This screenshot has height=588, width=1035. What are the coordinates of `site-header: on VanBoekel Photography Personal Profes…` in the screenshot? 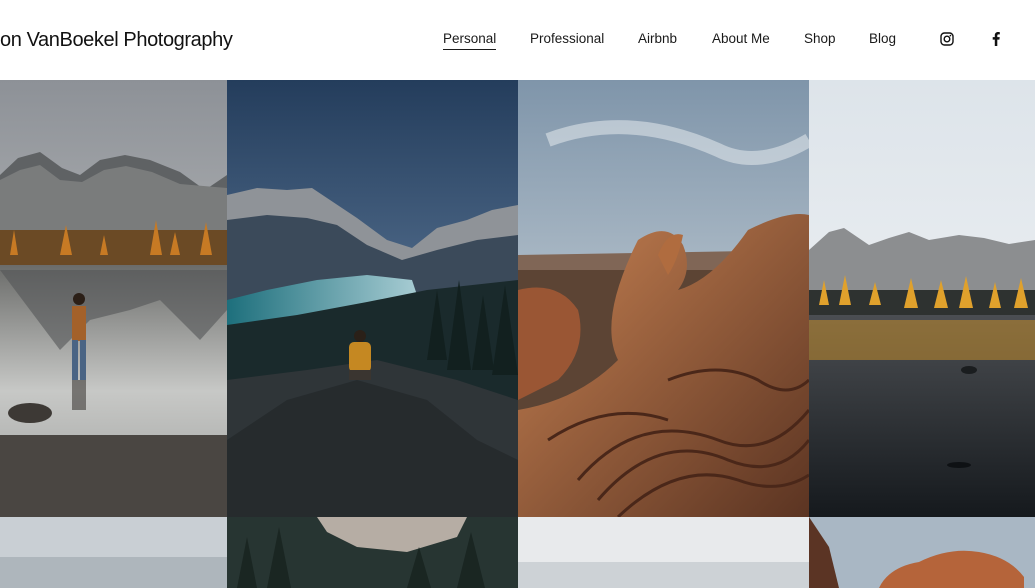 It's located at (517, 40).